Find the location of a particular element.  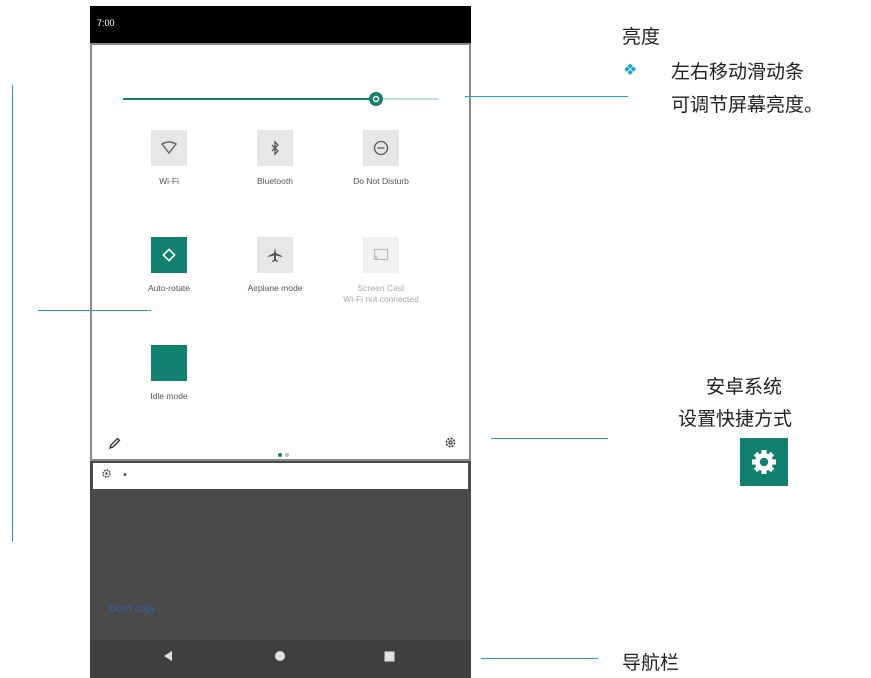

tile-sublabel: Wi-Fi not connected is located at coordinates (381, 299).